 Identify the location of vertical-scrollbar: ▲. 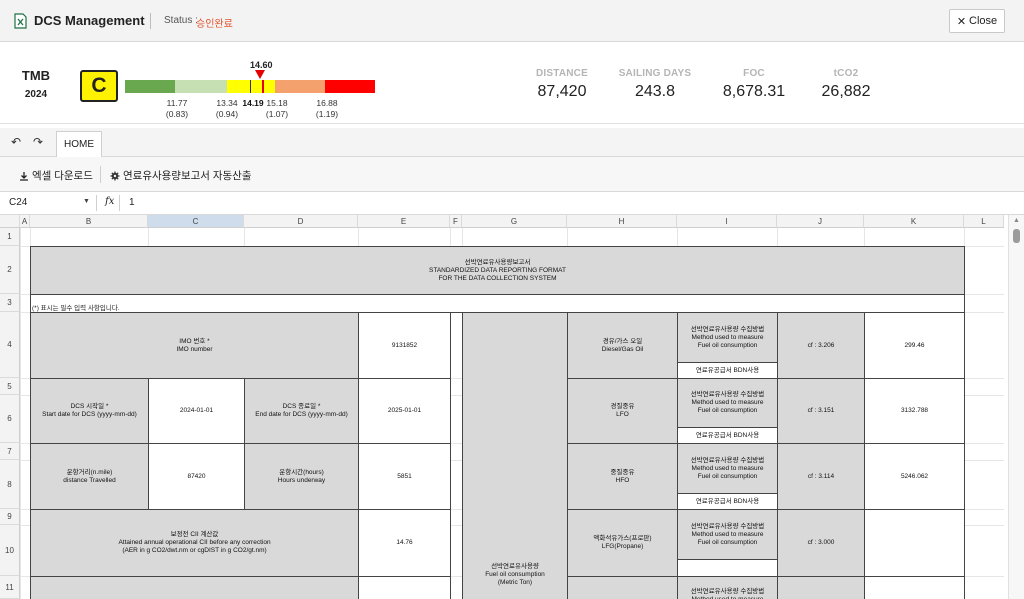
(1016, 407).